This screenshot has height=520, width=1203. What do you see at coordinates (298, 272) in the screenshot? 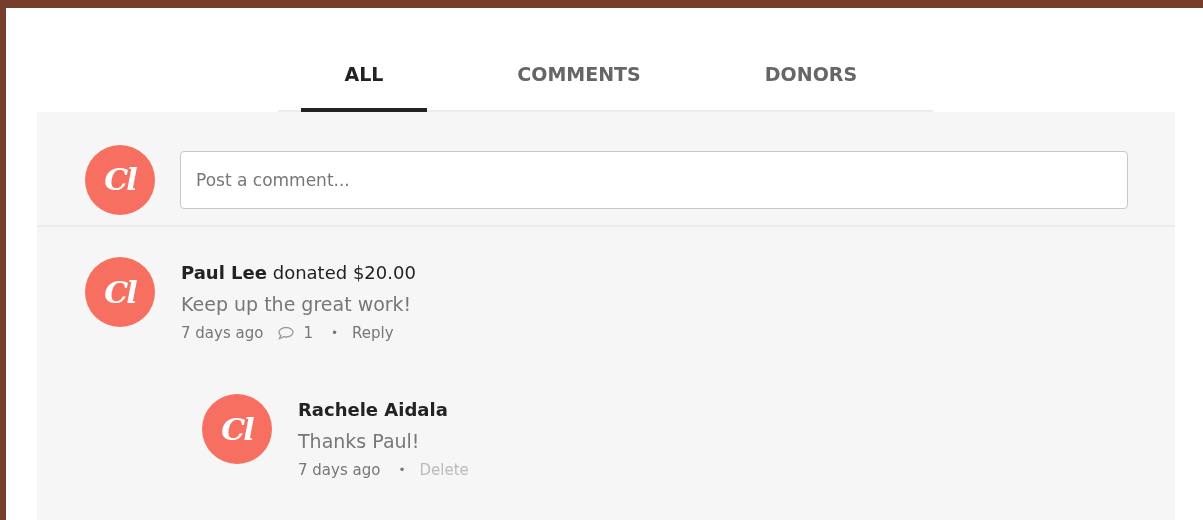
I see `comment-heading: Paul Lee donated $20.00` at bounding box center [298, 272].